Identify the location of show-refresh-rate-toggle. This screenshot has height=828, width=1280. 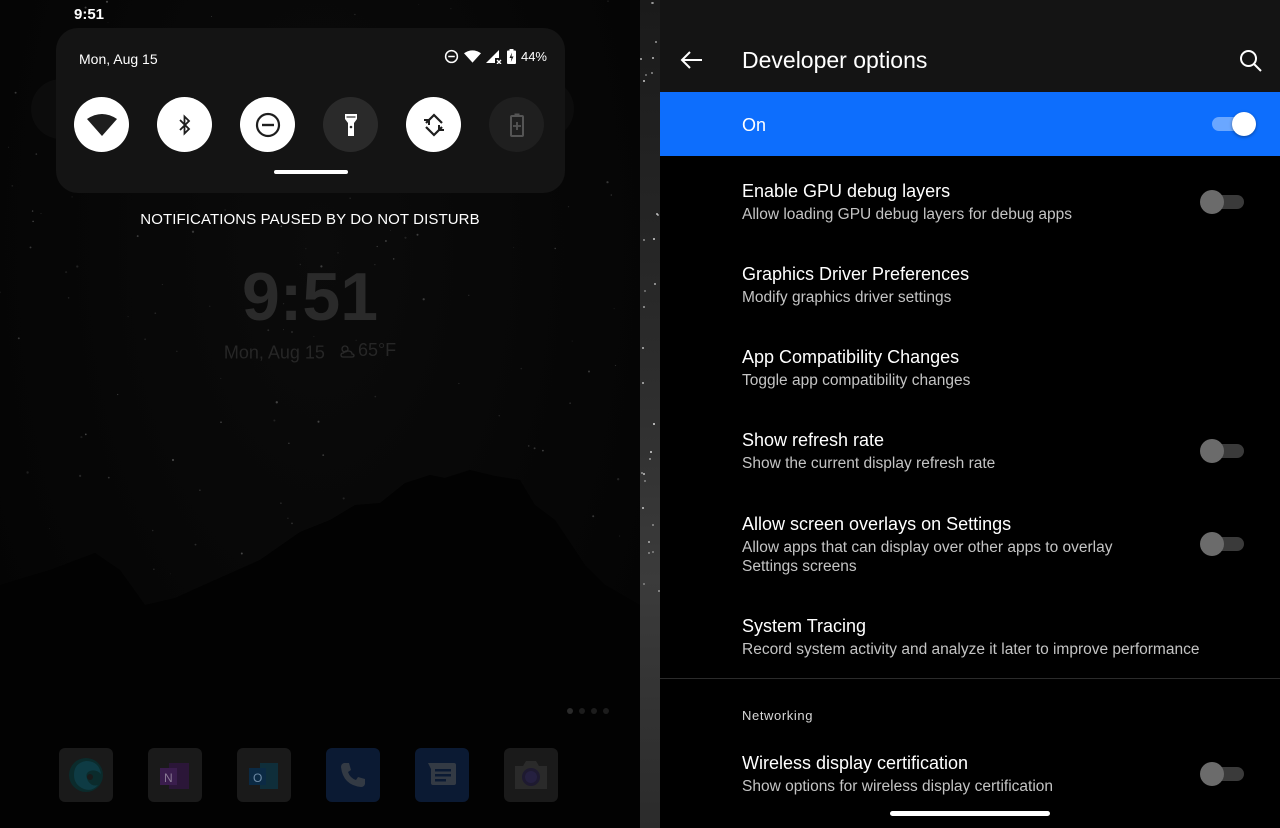
(1223, 451).